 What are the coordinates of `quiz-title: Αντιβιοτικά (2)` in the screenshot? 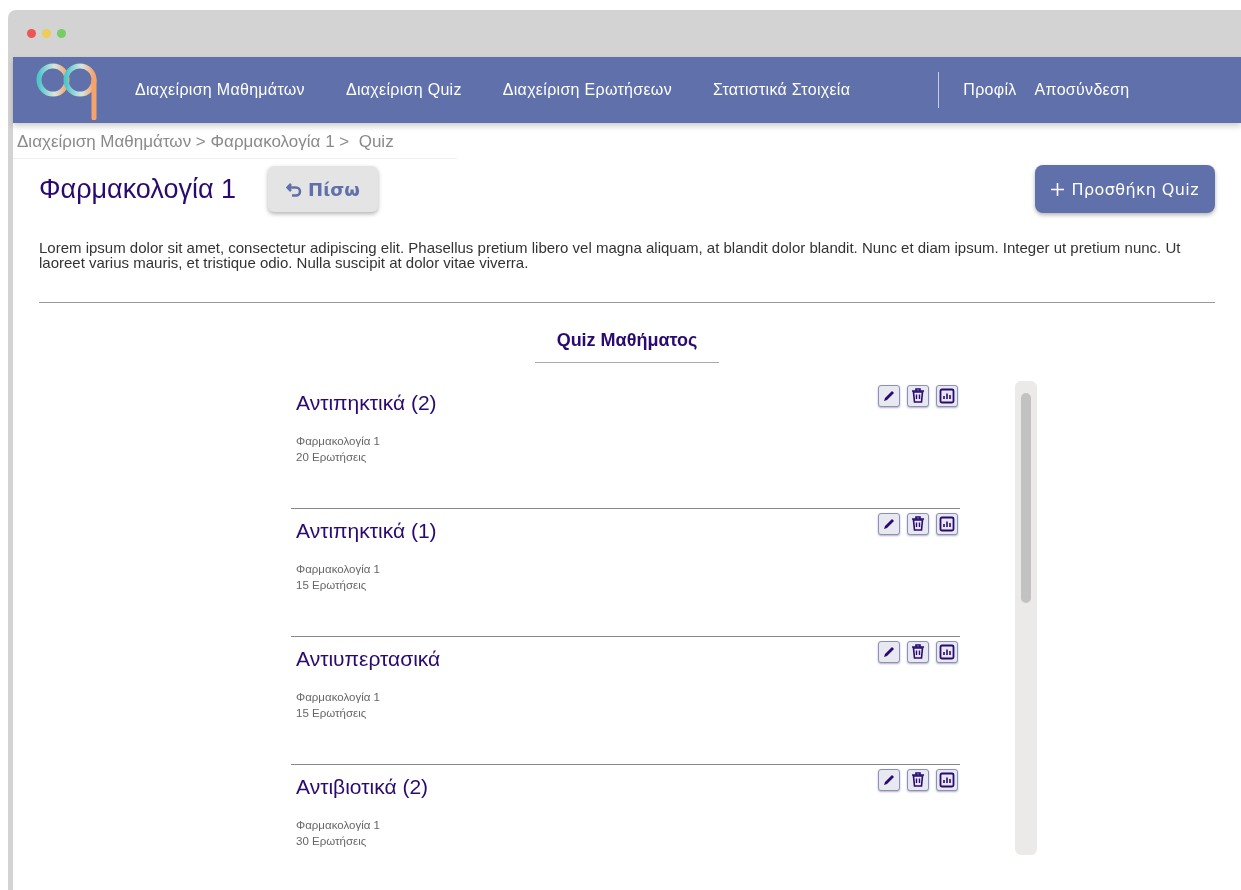 It's located at (362, 786).